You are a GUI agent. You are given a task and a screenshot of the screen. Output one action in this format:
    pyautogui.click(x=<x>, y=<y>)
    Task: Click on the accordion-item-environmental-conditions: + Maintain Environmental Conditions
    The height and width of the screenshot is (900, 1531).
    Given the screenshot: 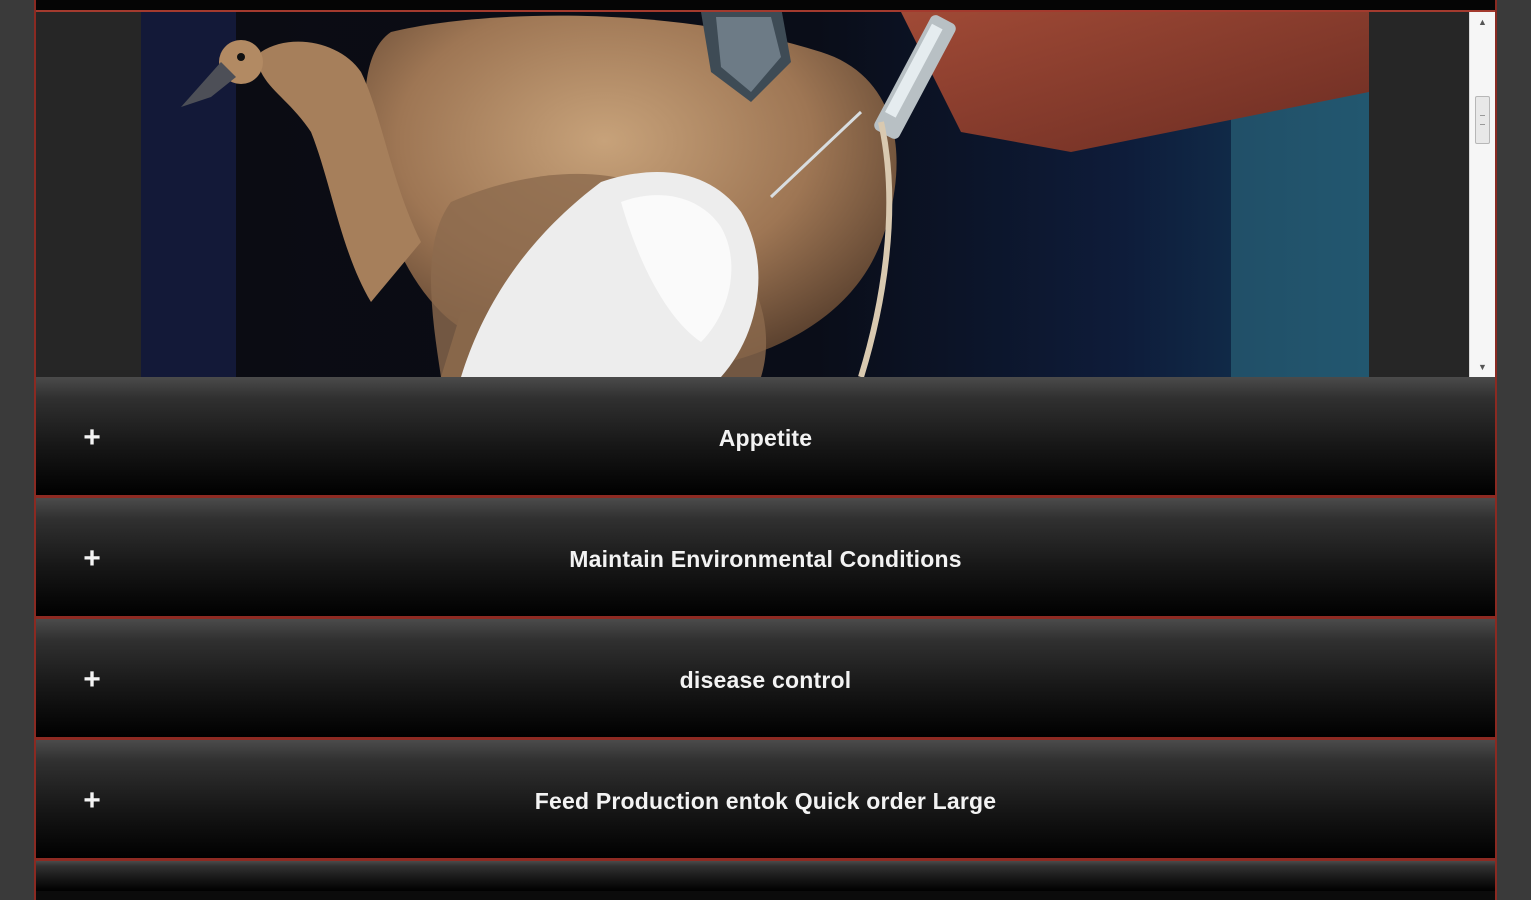 What is the action you would take?
    pyautogui.click(x=765, y=558)
    